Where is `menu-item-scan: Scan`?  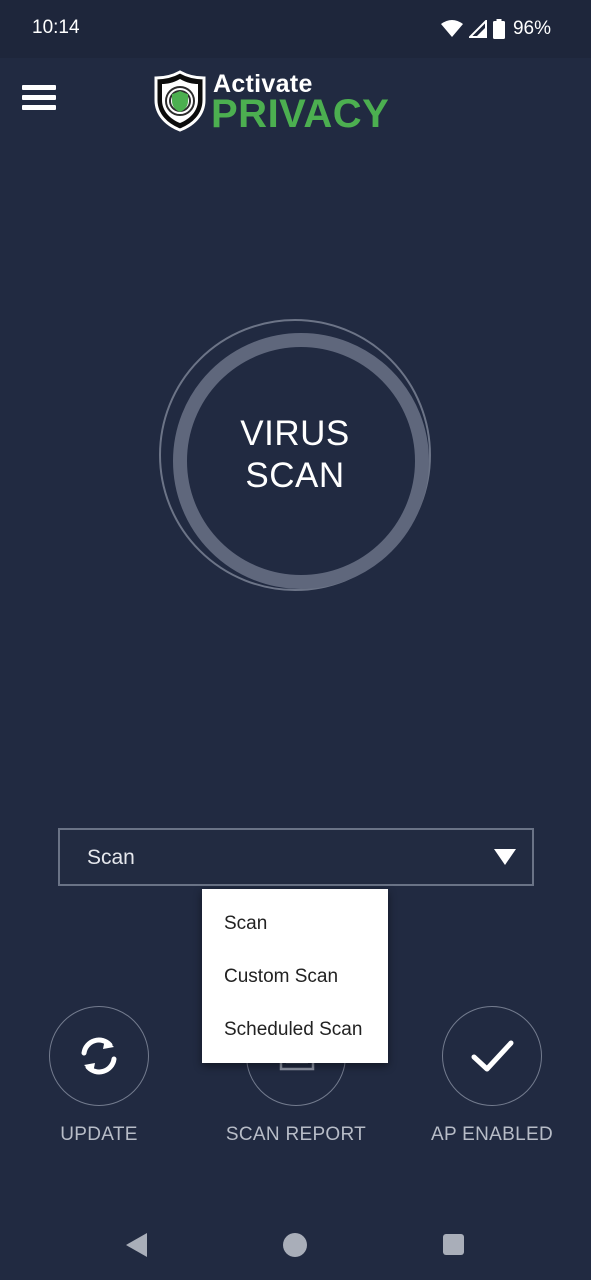
menu-item-scan: Scan is located at coordinates (245, 924).